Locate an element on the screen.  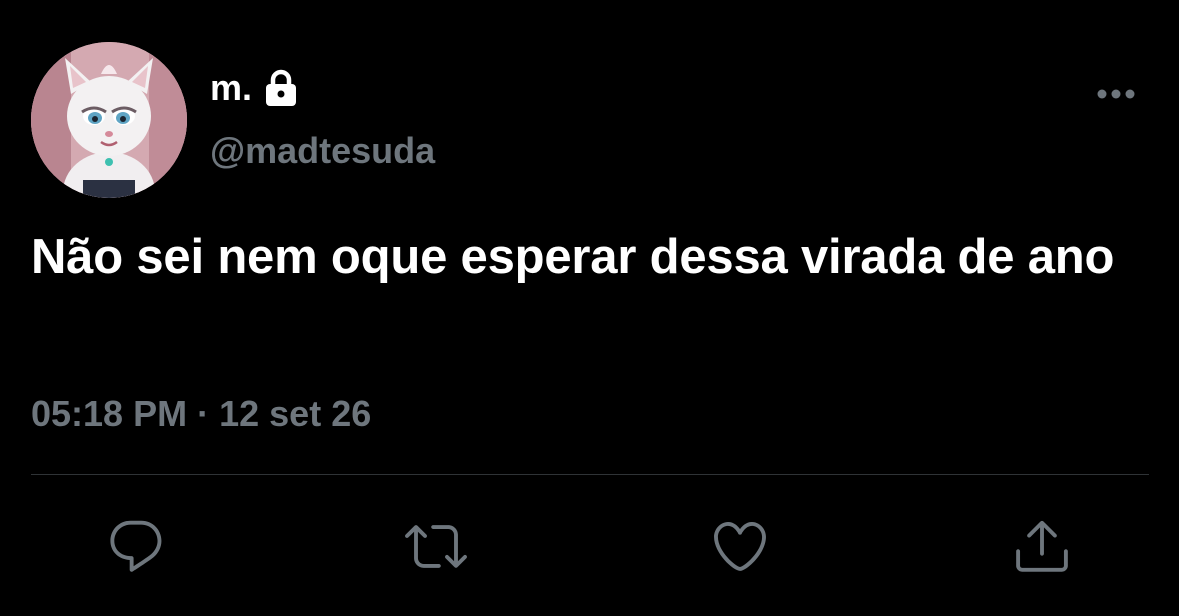
reply-button is located at coordinates (136, 546).